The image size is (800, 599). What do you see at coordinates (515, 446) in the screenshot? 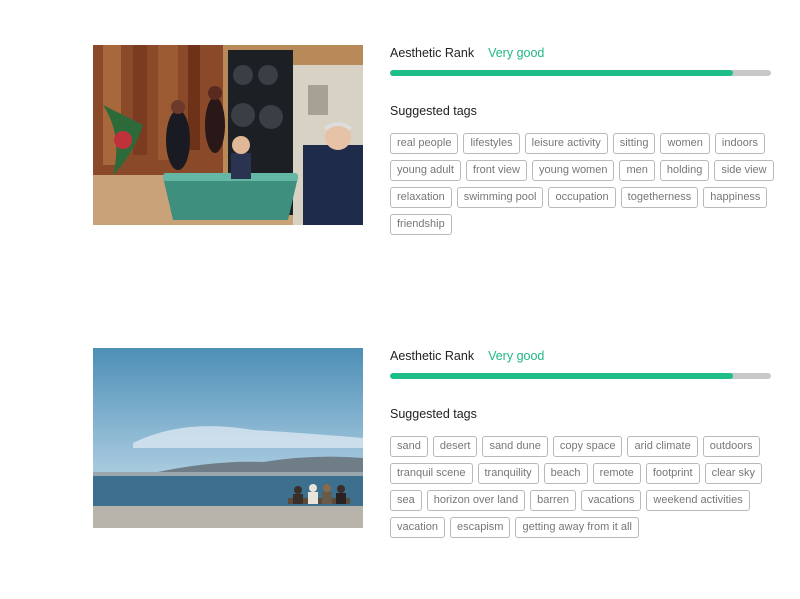
I see `tag-chip: sand dune` at bounding box center [515, 446].